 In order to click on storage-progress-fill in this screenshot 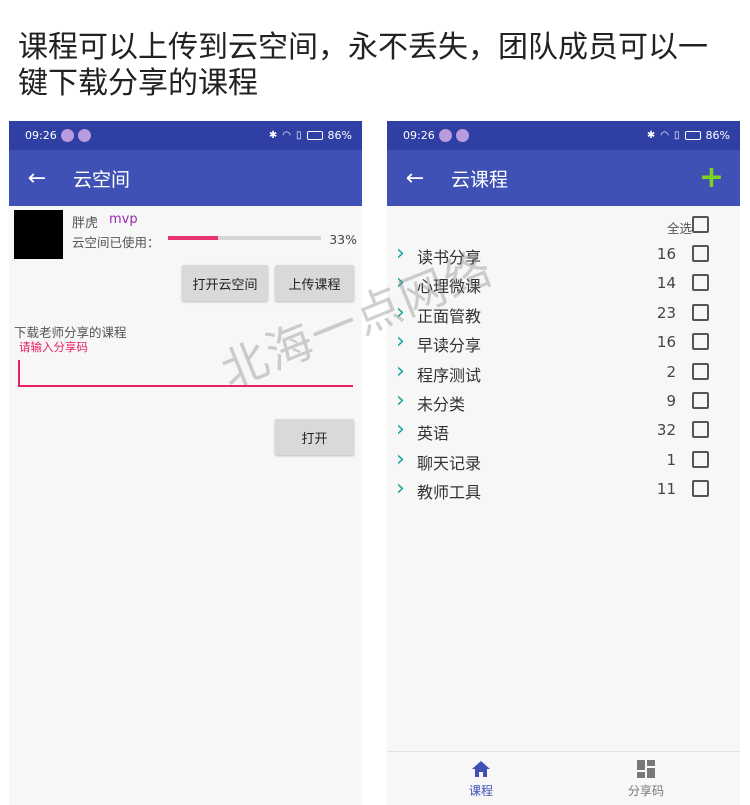, I will do `click(193, 238)`.